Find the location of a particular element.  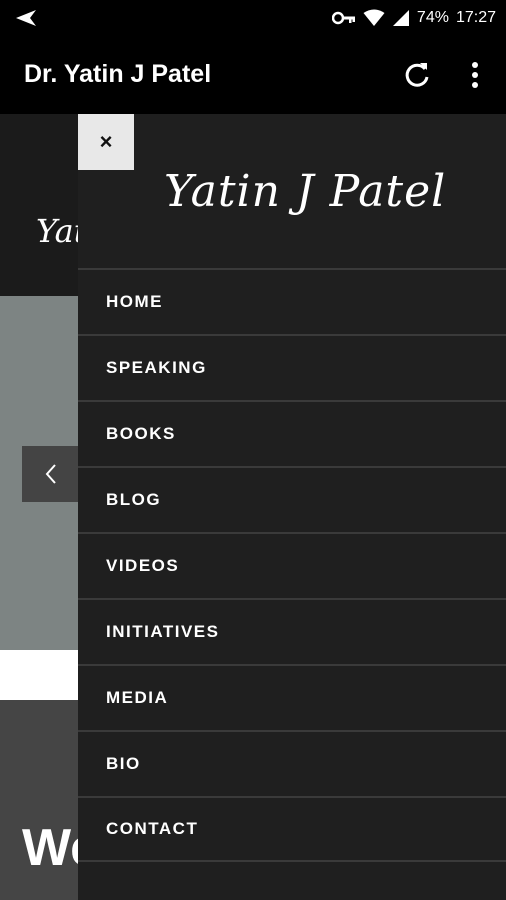

close-icon: × is located at coordinates (106, 141).